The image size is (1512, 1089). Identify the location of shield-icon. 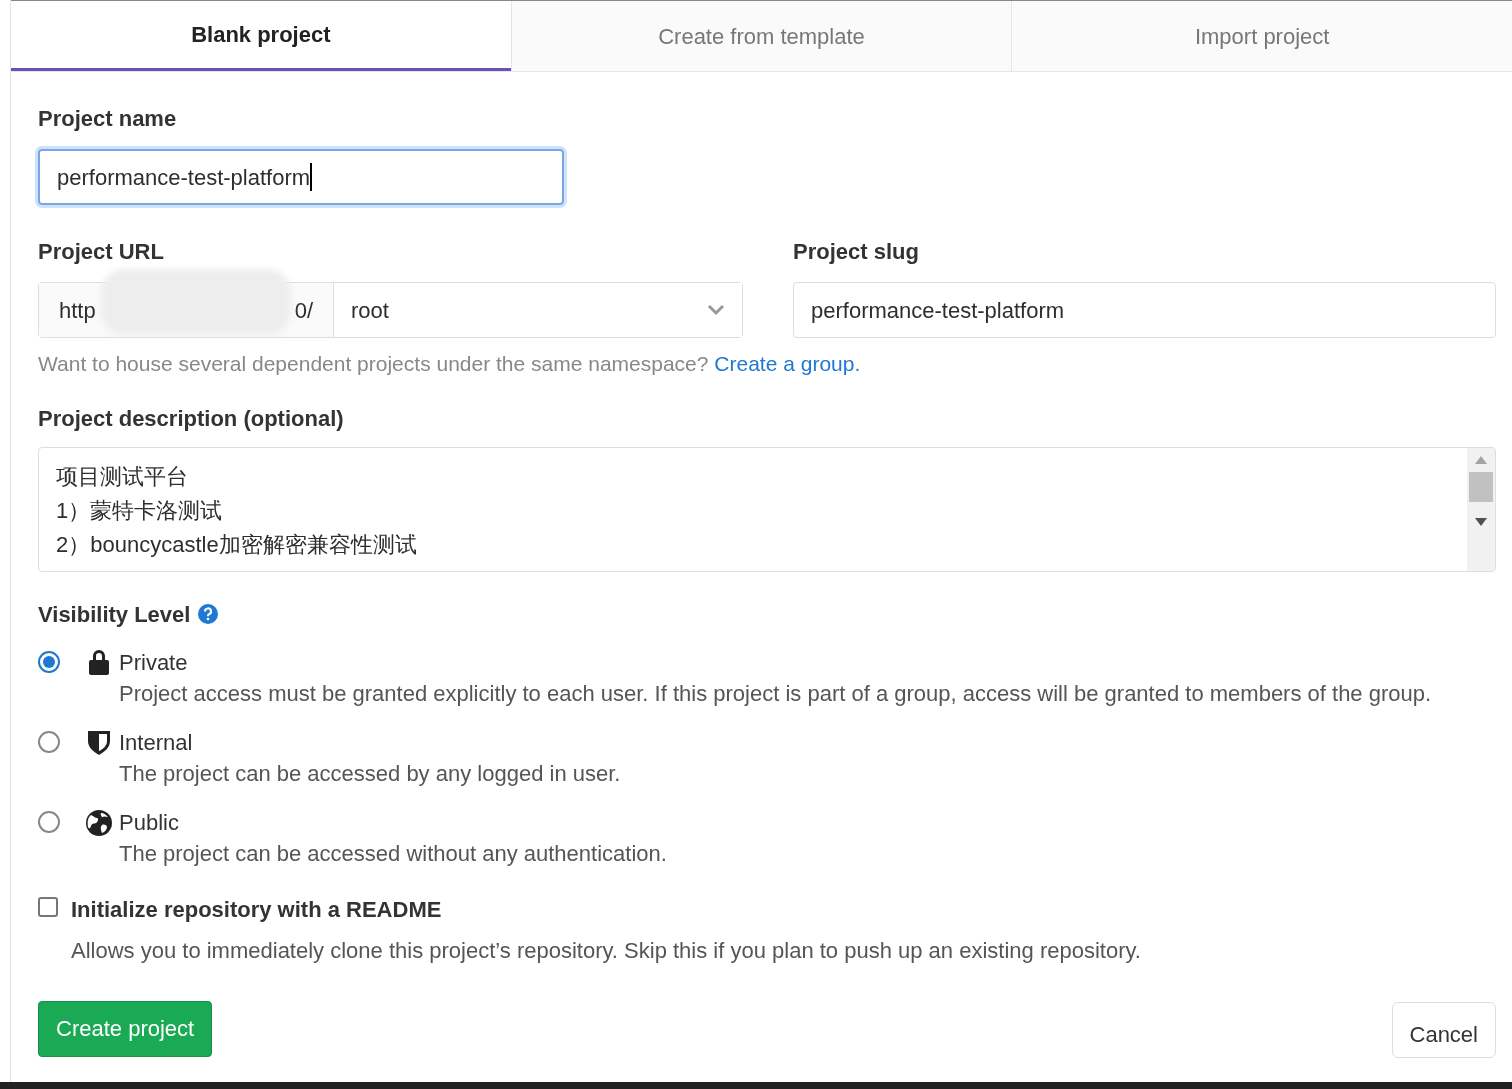
(98, 741).